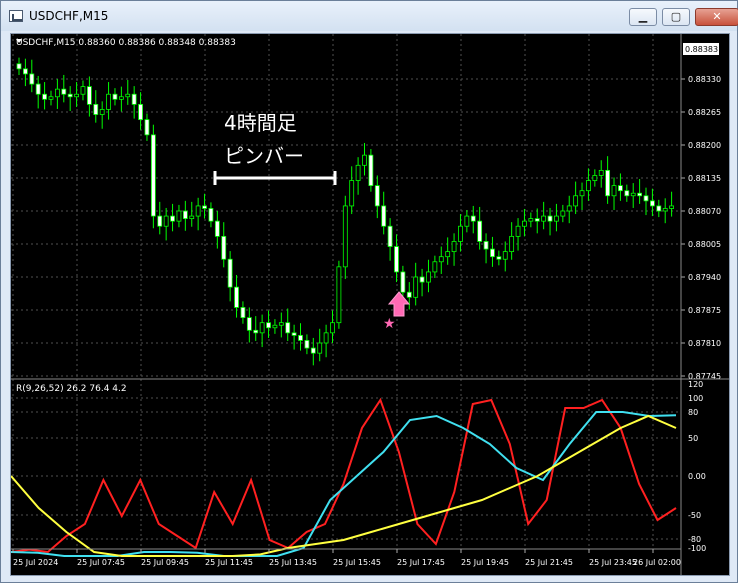 This screenshot has width=738, height=583. Describe the element at coordinates (676, 17) in the screenshot. I see `maximize-button: ▢` at that location.